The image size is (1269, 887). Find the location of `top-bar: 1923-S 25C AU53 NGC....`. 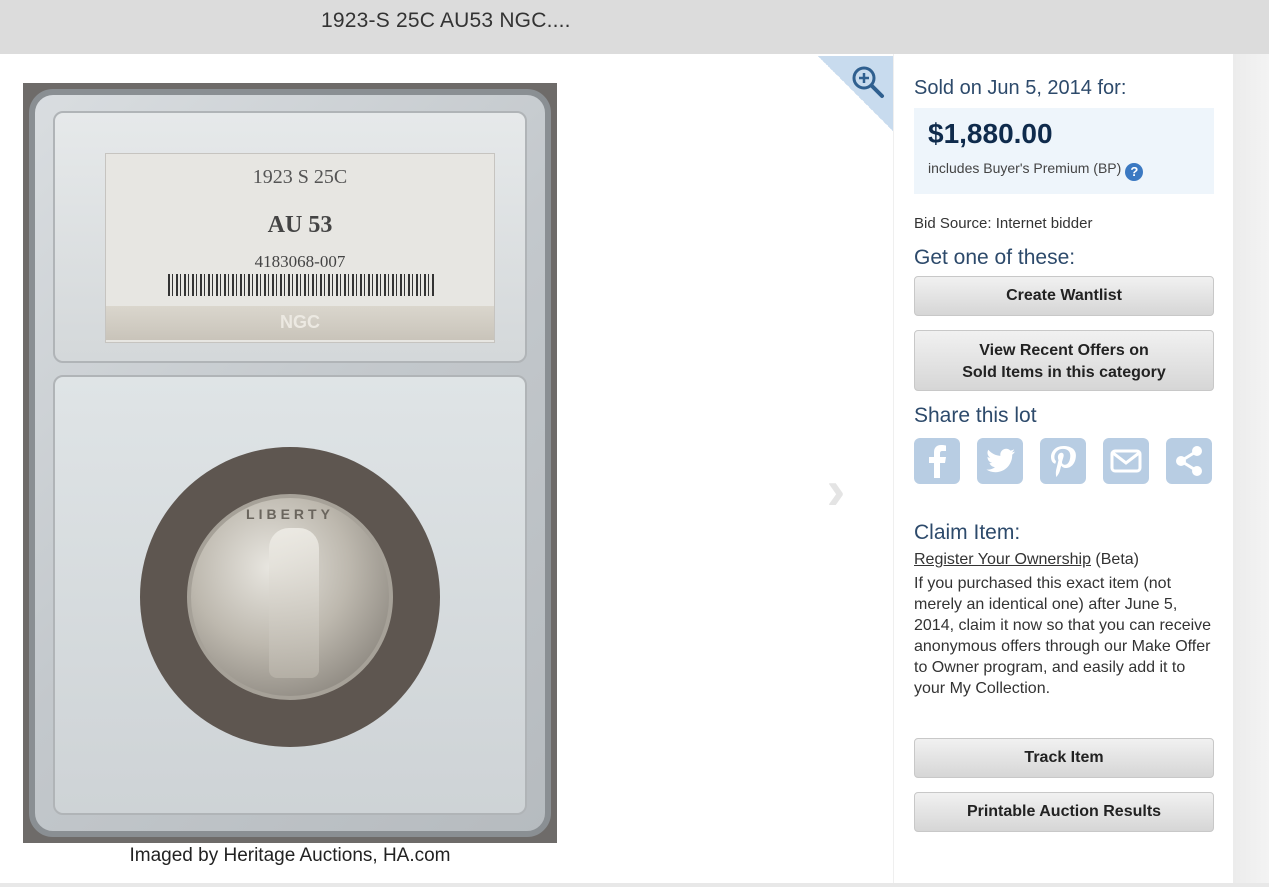

top-bar: 1923-S 25C AU53 NGC.... is located at coordinates (634, 27).